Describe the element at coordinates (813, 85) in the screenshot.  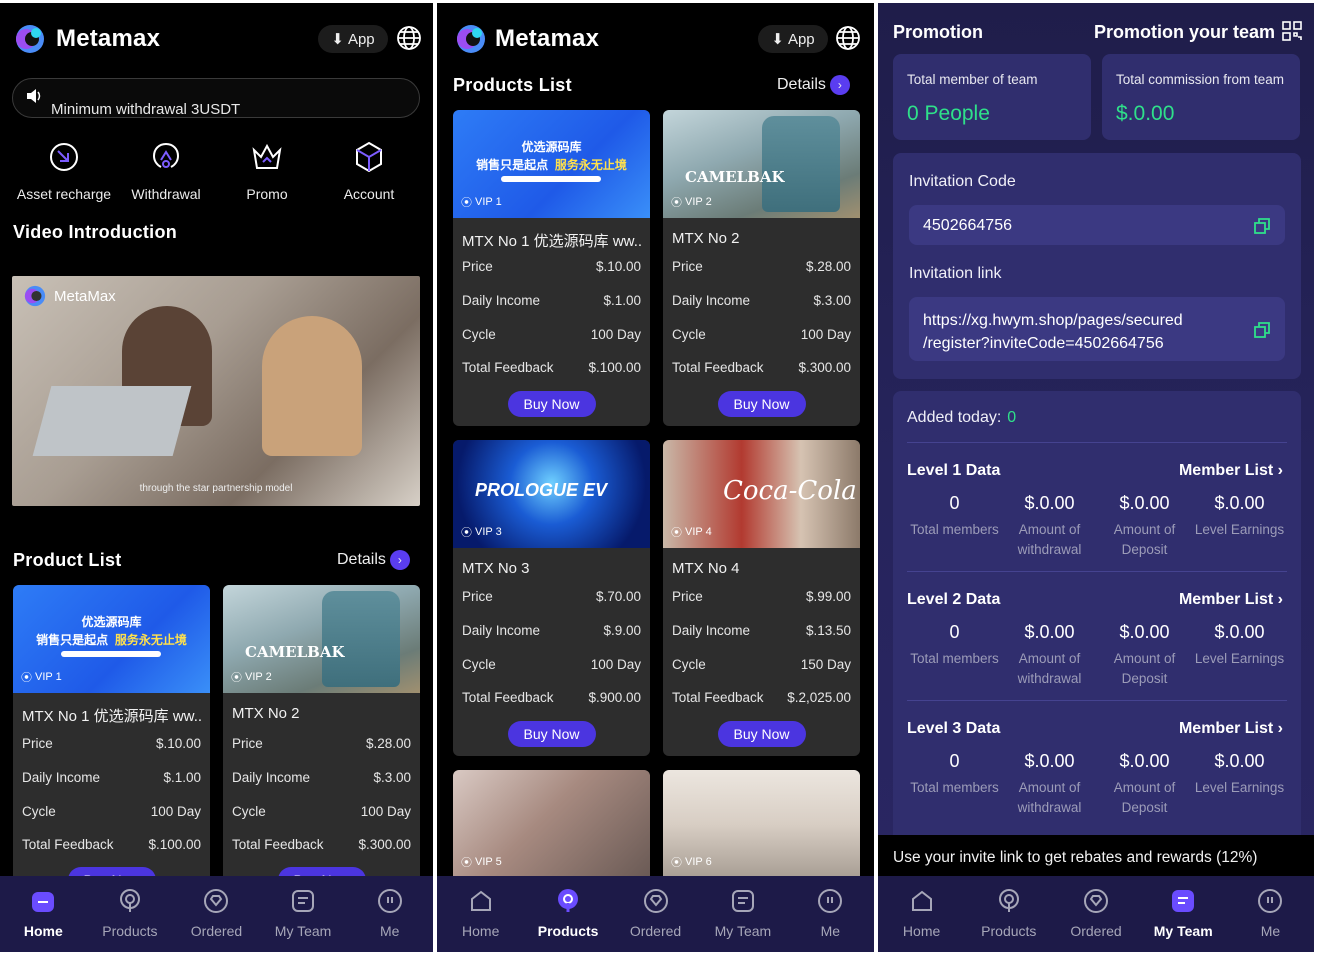
I see `products-details-link: Details ›` at that location.